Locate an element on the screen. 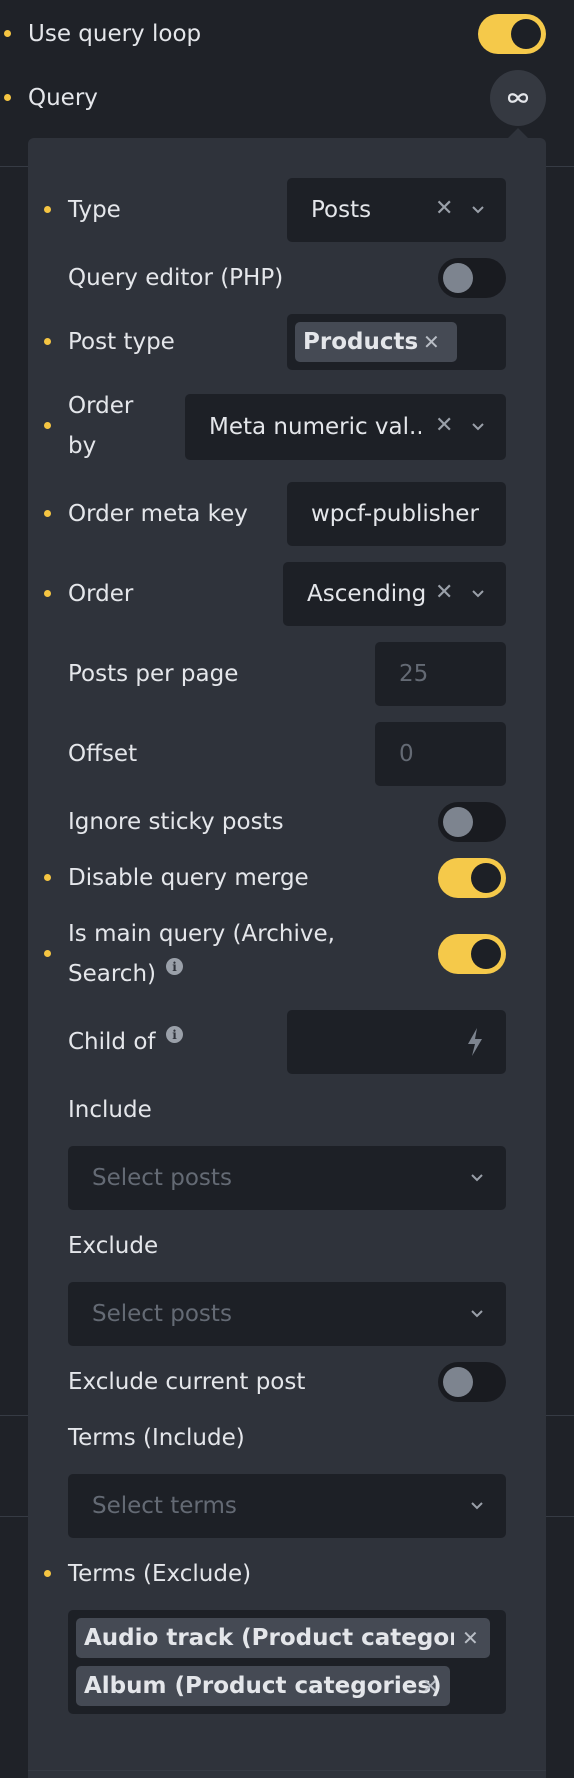 This screenshot has height=1778, width=574. exclude-current-label: Exclude current post is located at coordinates (187, 1382).